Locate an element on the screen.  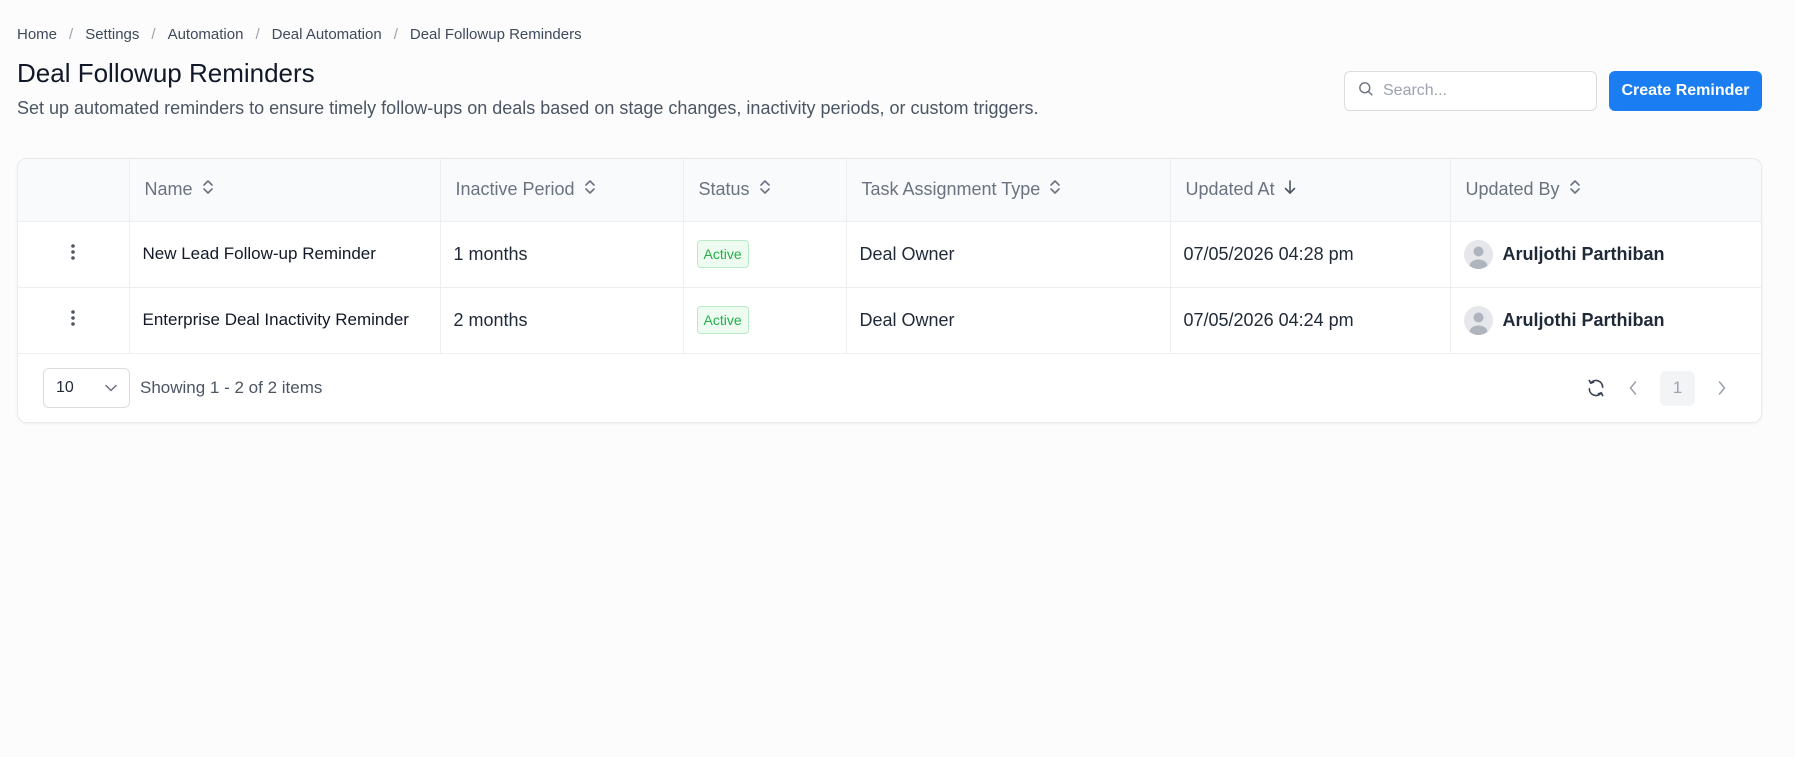
inactive-period: 1 months is located at coordinates (562, 254).